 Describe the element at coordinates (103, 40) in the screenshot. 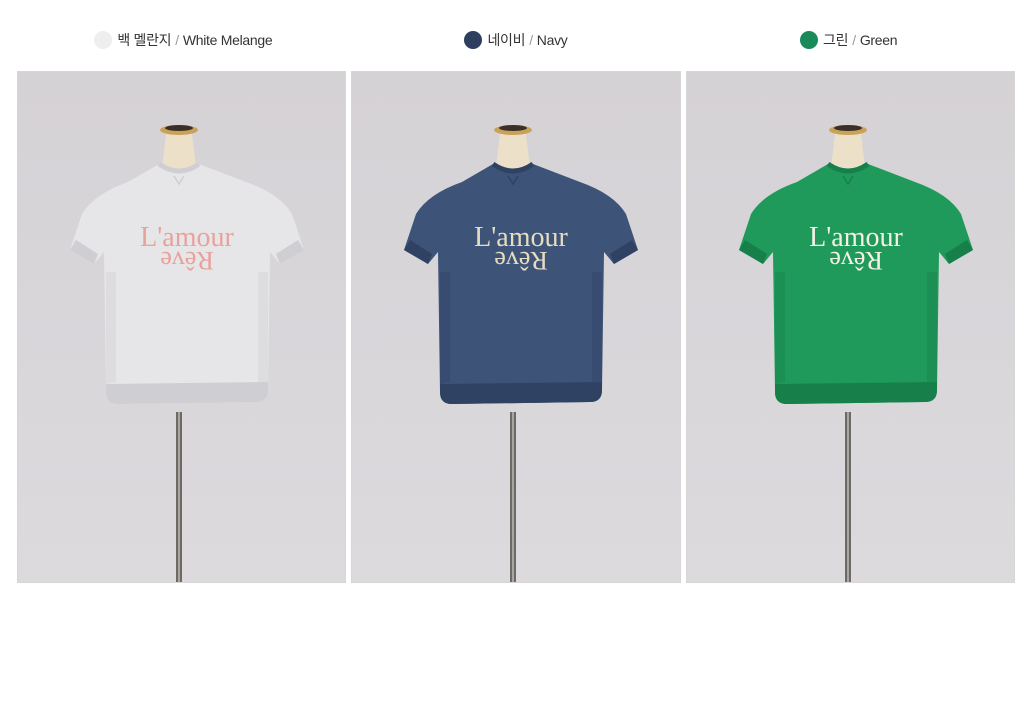

I see `white-melange-swatch-icon` at that location.